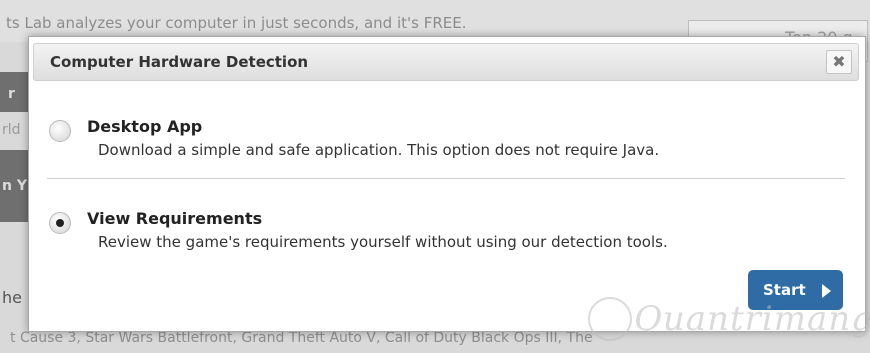 This screenshot has height=353, width=870. Describe the element at coordinates (752, 319) in the screenshot. I see `watermark-text: Quantrimang` at that location.